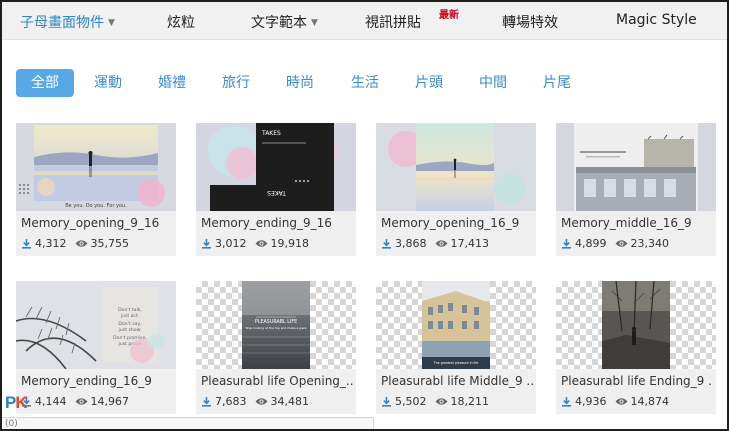 This screenshot has height=431, width=729. Describe the element at coordinates (21, 402) in the screenshot. I see `logo-letter-k: K` at that location.